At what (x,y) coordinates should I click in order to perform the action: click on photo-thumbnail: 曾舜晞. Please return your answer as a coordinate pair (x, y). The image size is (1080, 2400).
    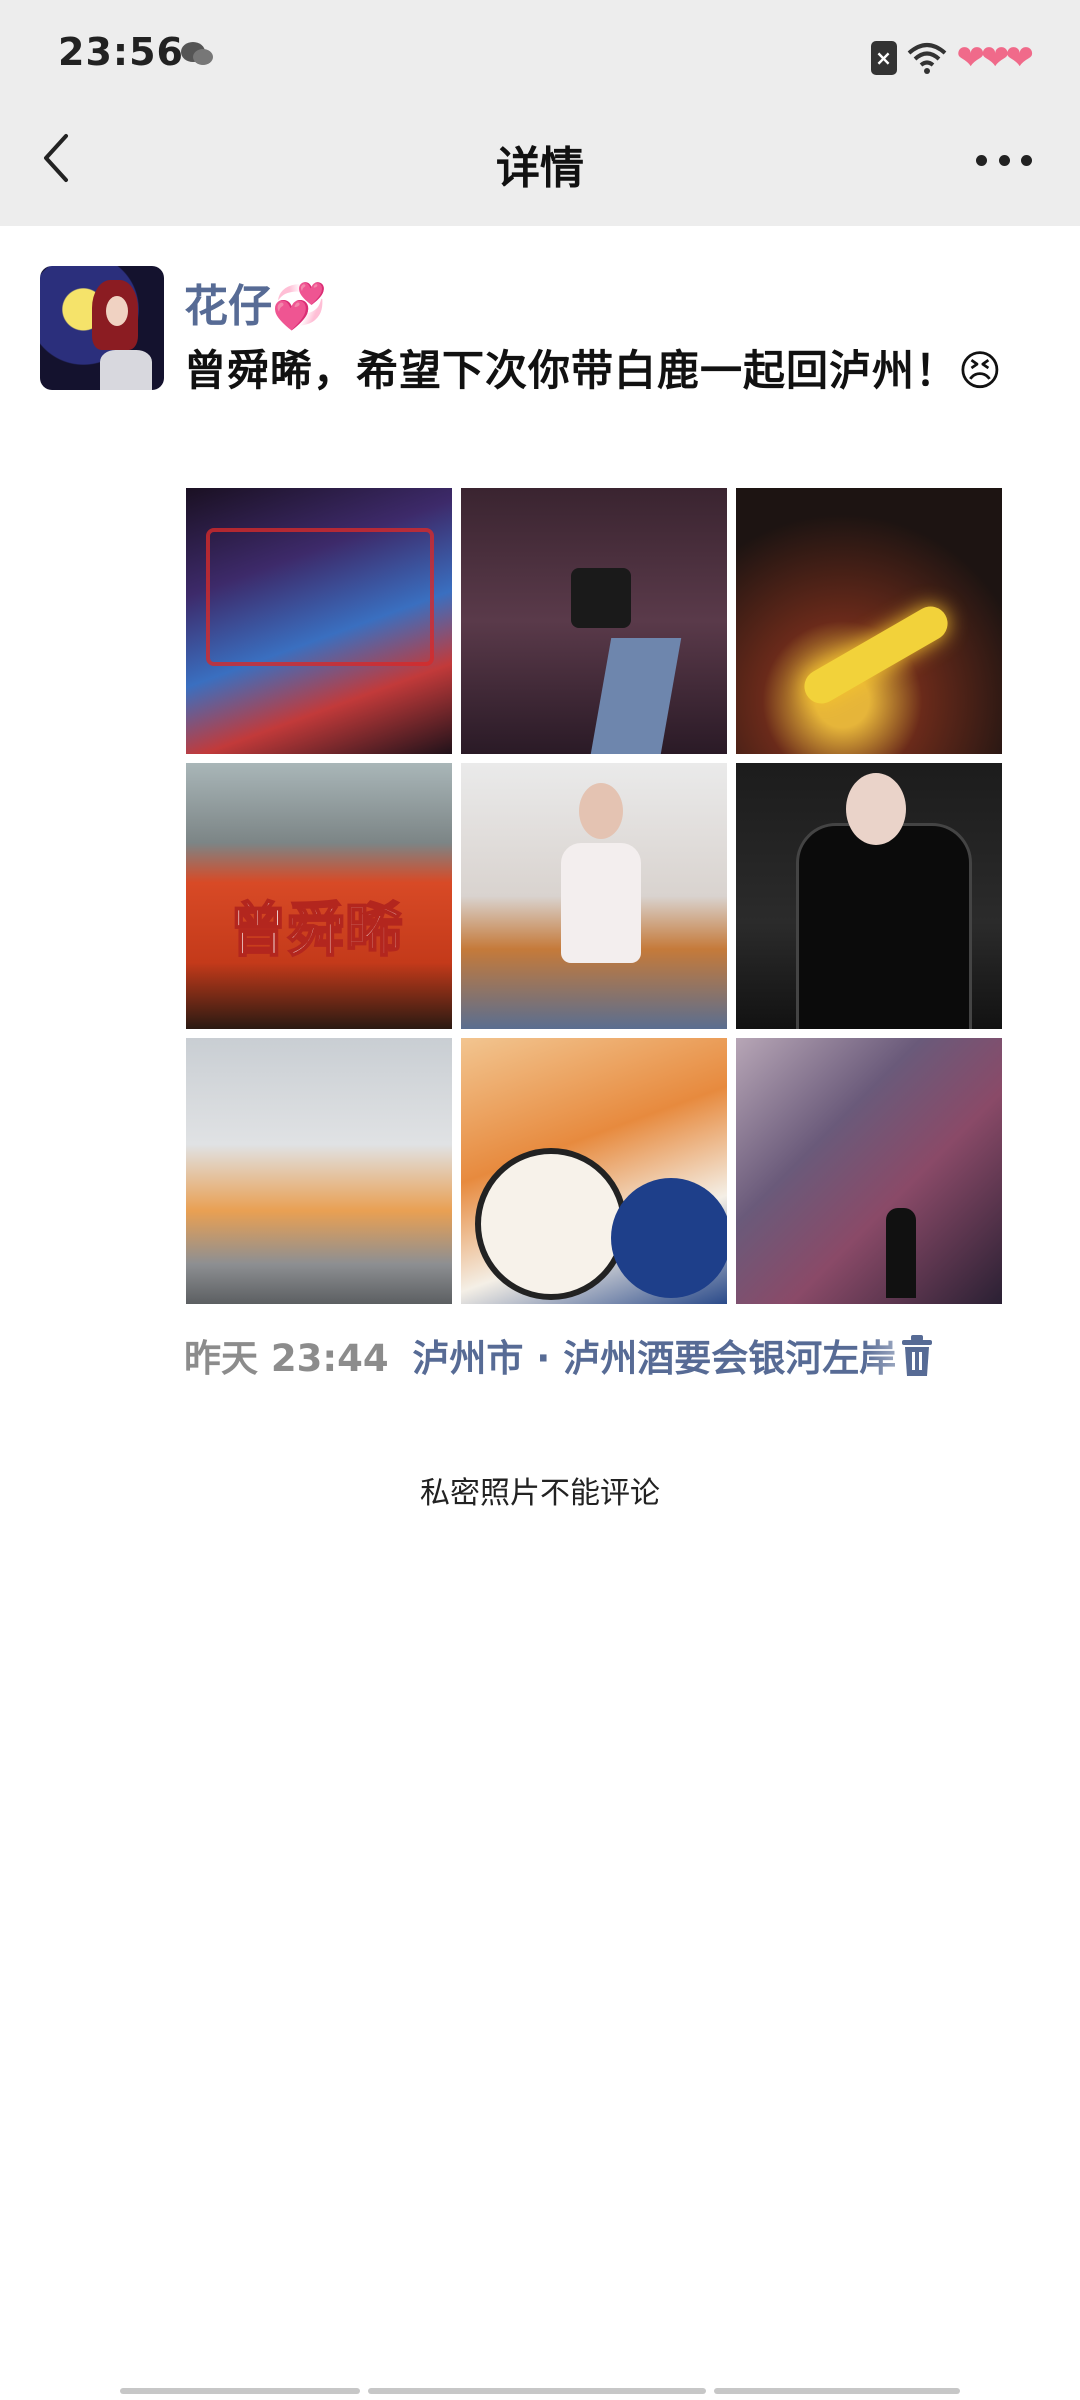
    Looking at the image, I should click on (319, 896).